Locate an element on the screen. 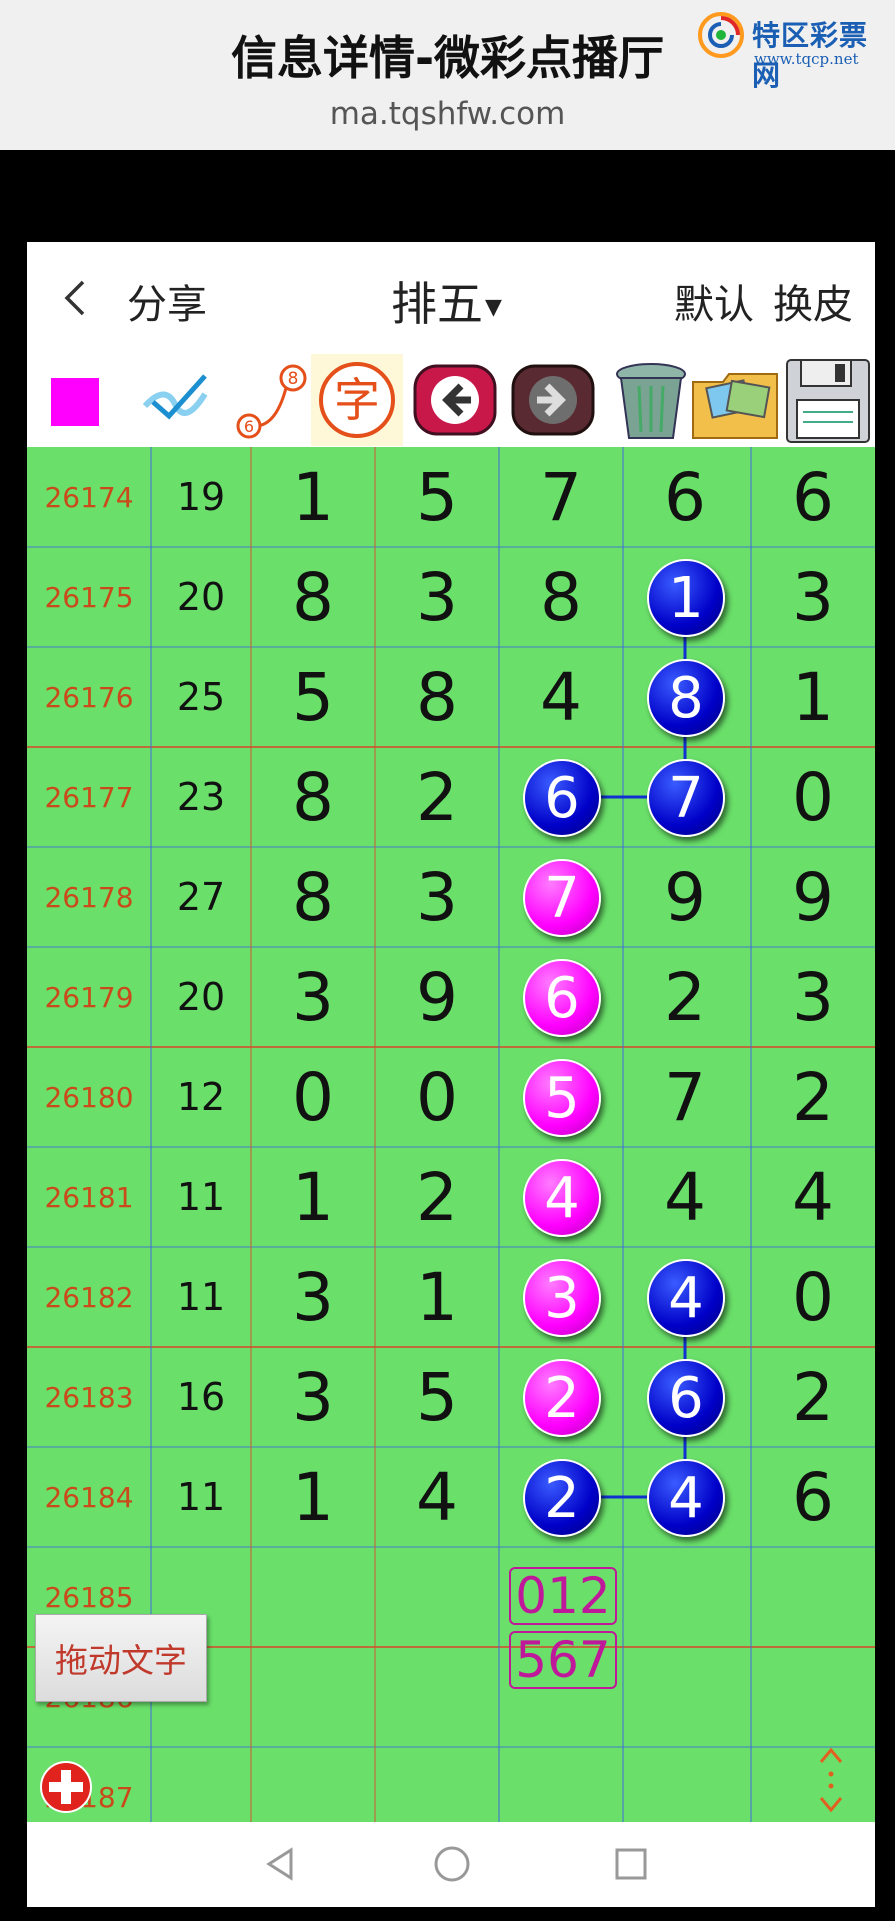 The height and width of the screenshot is (1921, 895). text-tool: 字 is located at coordinates (357, 400).